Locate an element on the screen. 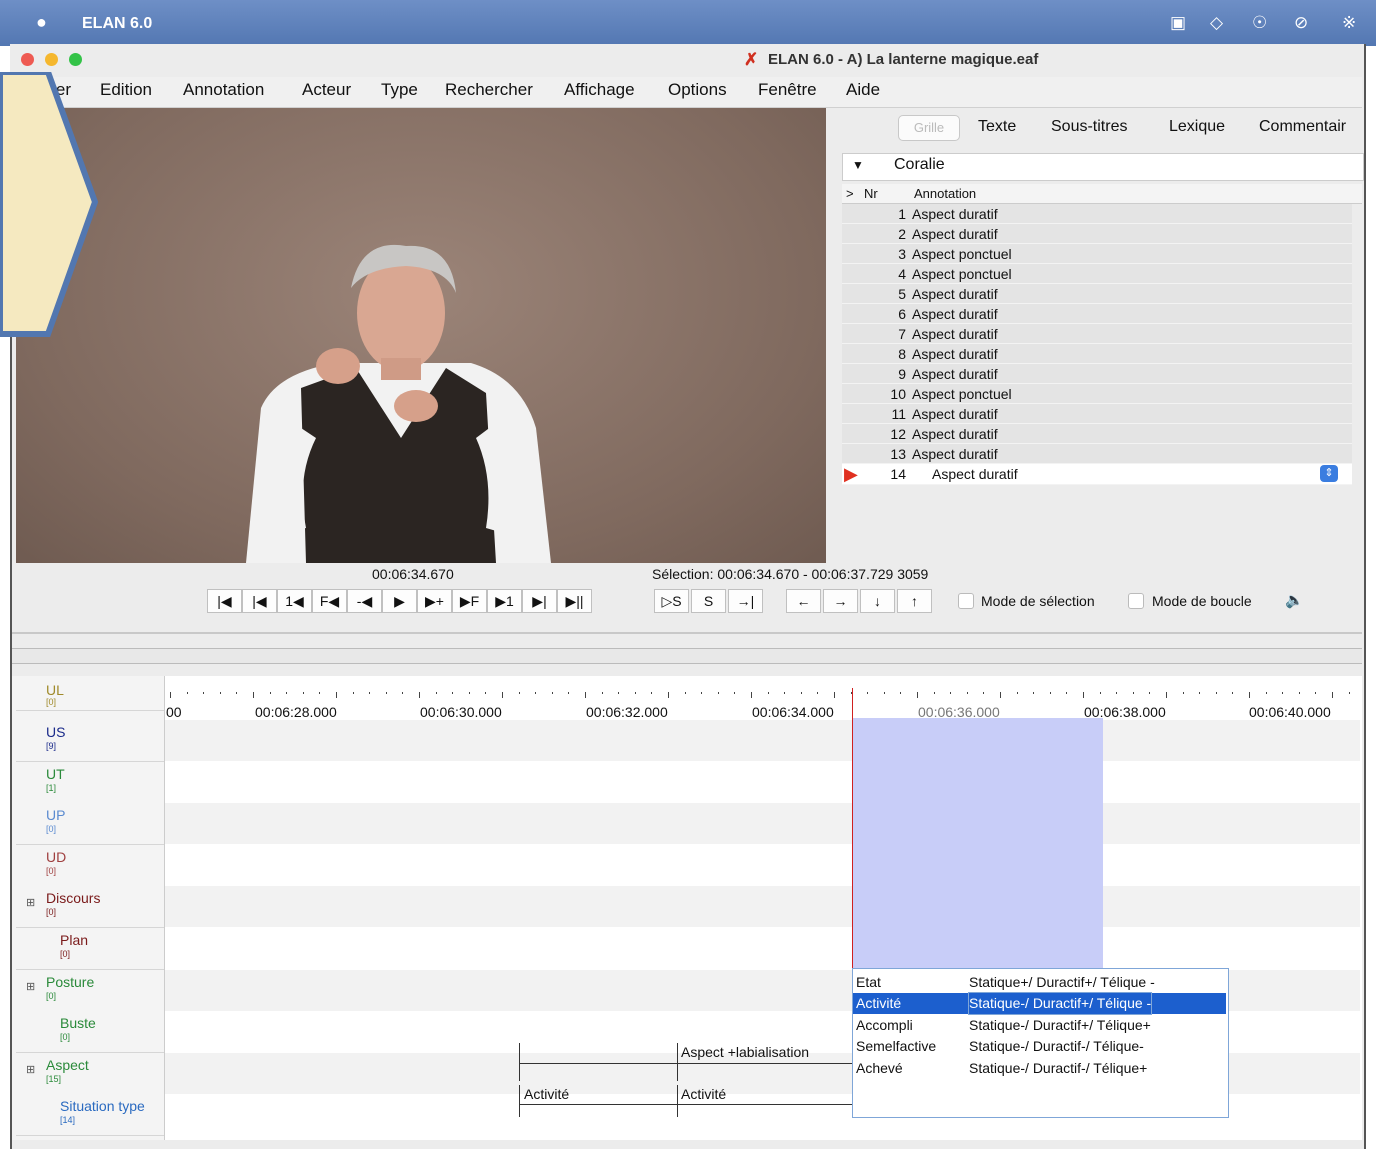 This screenshot has width=1376, height=1159. next-f-button: ▶F is located at coordinates (469, 601).